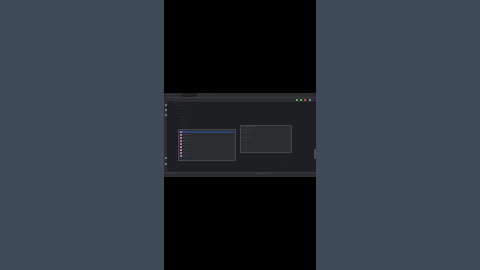 Image resolution: width=480 pixels, height=270 pixels. I want to click on completion-item: ·········, so click(185, 141).